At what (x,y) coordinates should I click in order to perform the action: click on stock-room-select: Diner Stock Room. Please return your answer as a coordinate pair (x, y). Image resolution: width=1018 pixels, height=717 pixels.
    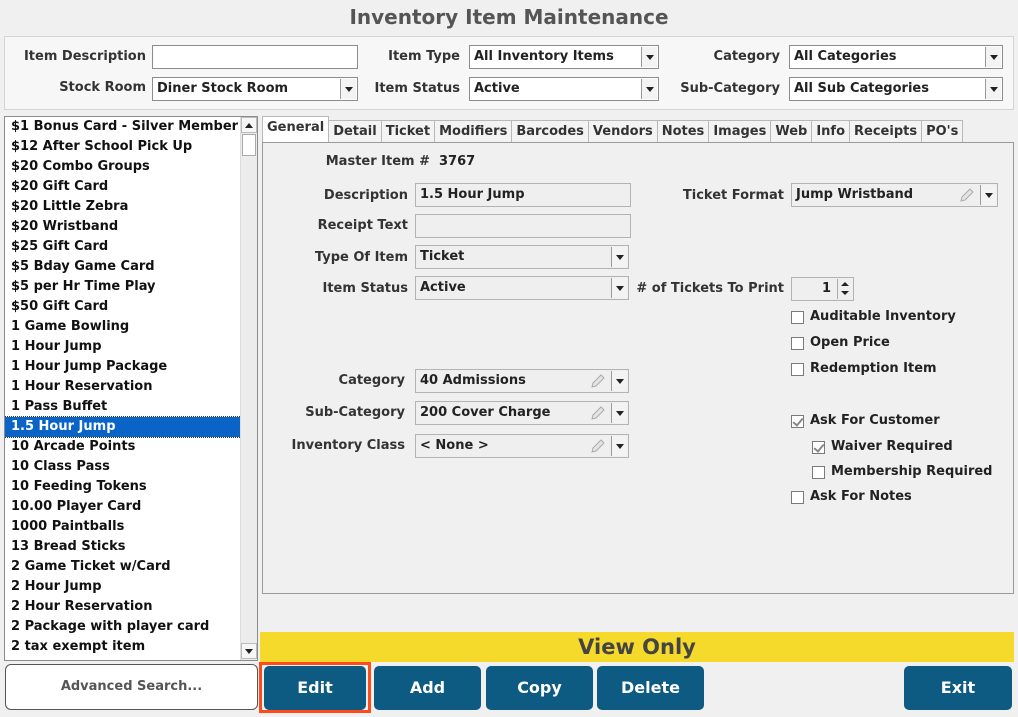
    Looking at the image, I should click on (255, 89).